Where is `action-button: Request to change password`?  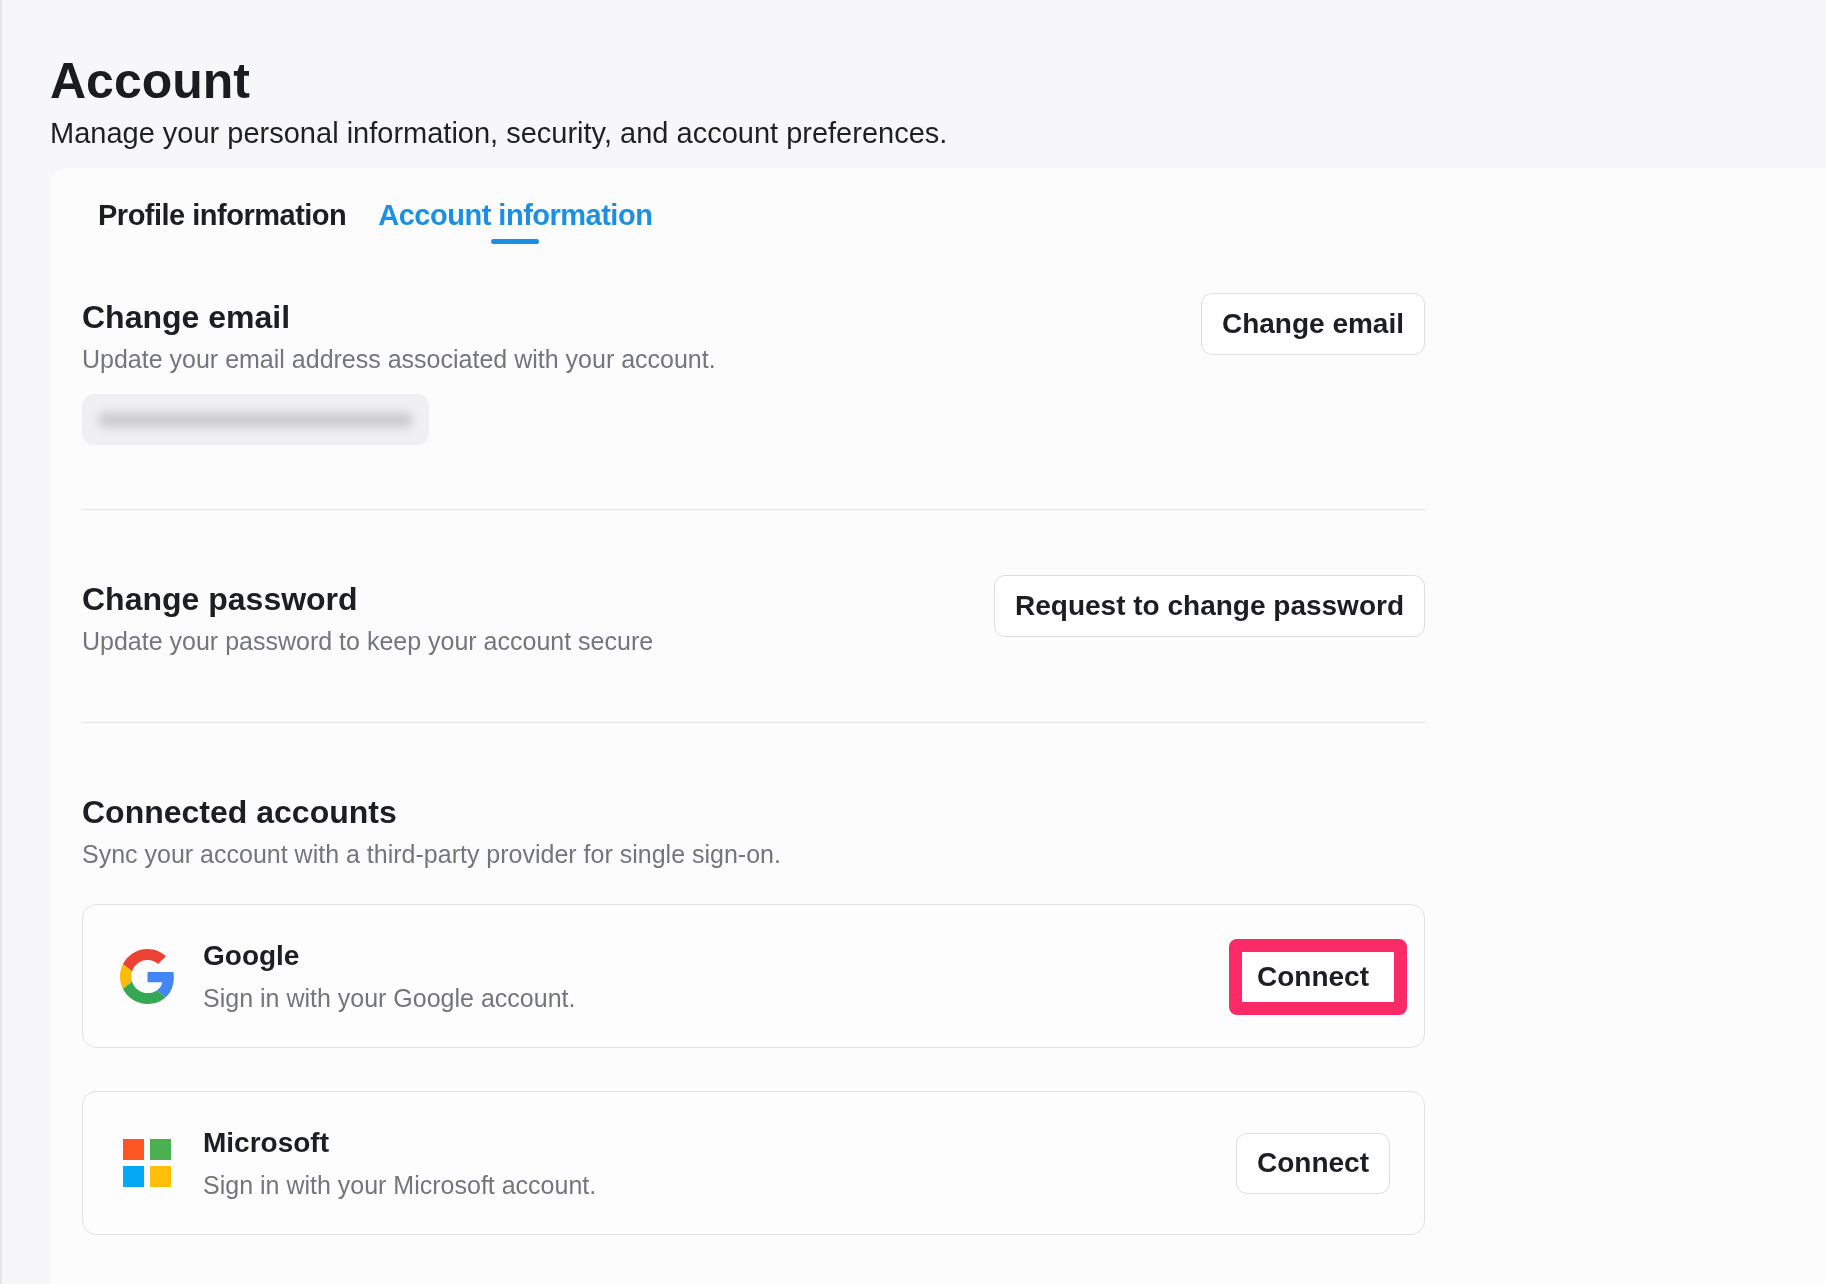
action-button: Request to change password is located at coordinates (1209, 606).